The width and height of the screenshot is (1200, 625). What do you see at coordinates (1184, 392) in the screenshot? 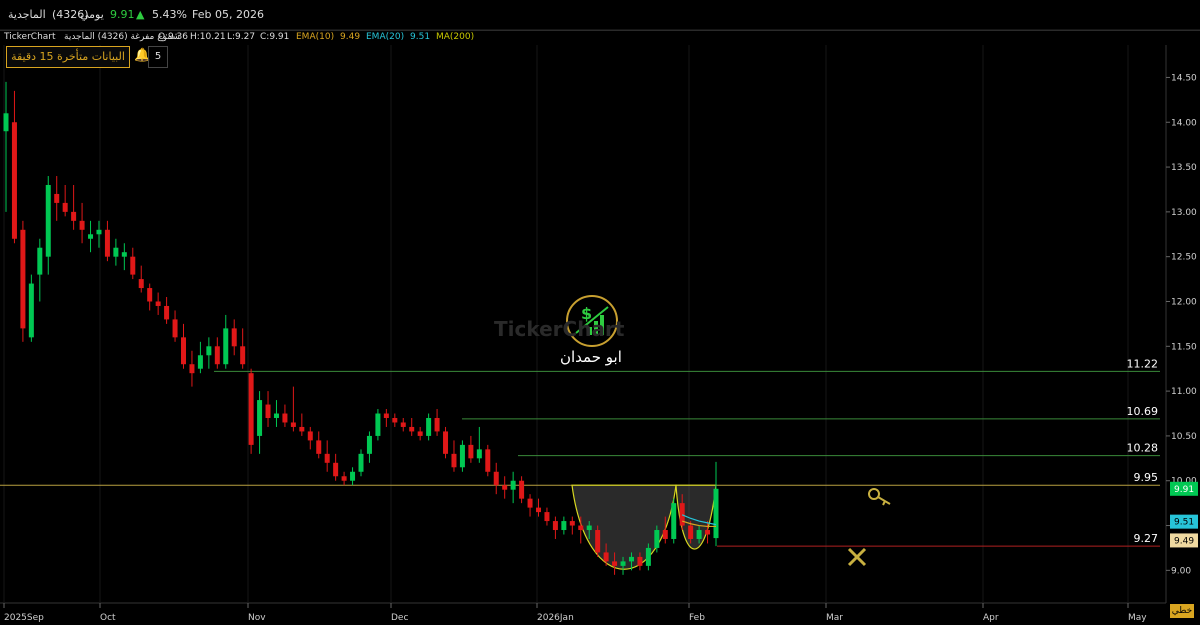
I see `y-tick-label: 11.00` at bounding box center [1184, 392].